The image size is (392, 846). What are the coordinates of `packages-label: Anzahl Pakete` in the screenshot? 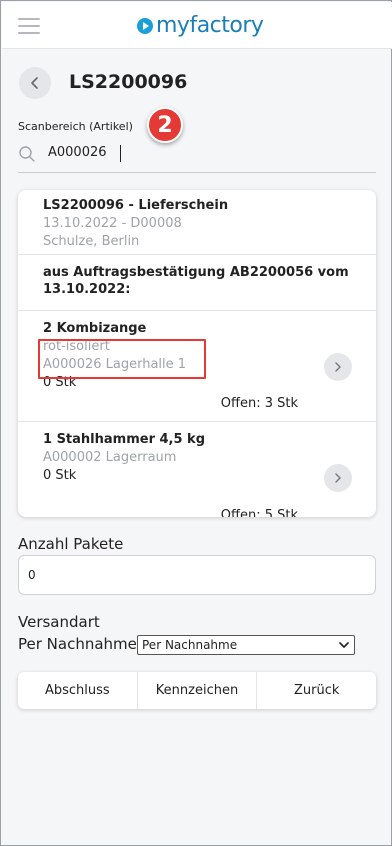 It's located at (71, 544).